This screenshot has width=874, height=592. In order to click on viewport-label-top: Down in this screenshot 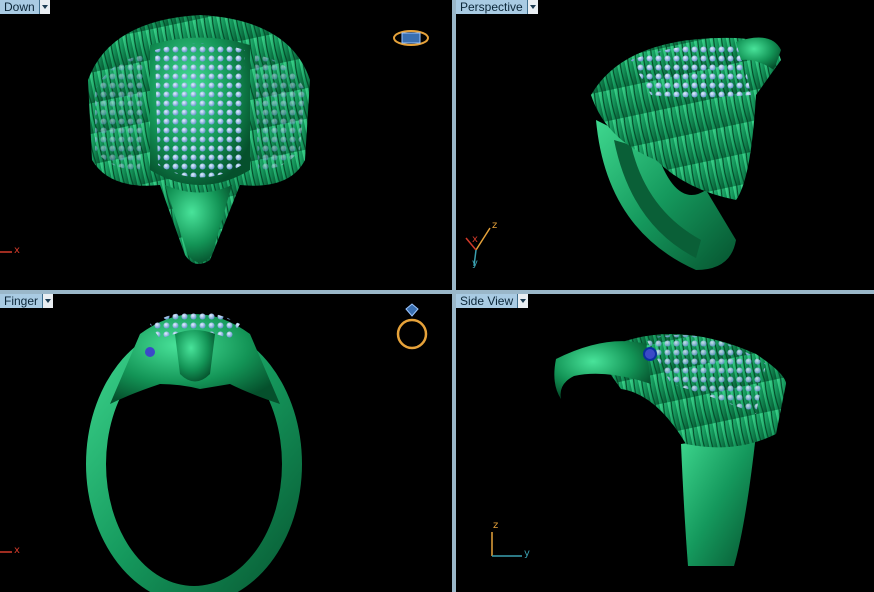, I will do `click(25, 7)`.